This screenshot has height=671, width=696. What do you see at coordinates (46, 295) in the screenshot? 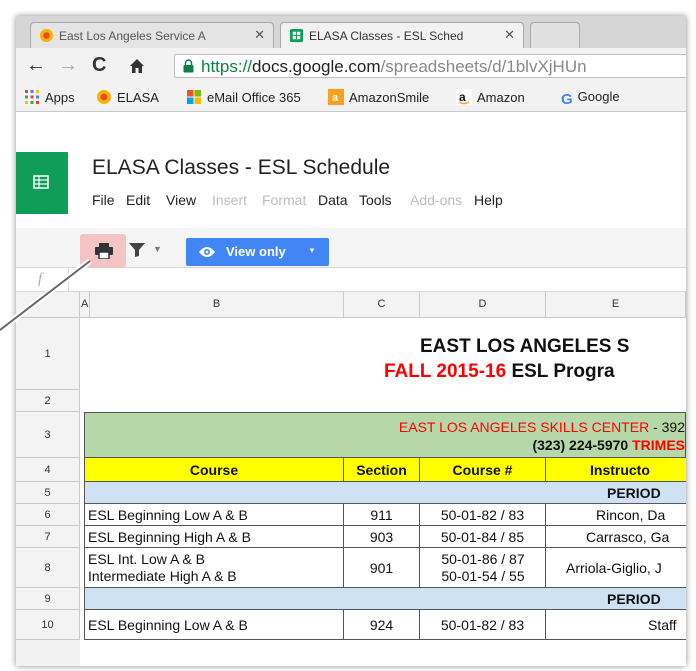
I see `callout-pointer` at bounding box center [46, 295].